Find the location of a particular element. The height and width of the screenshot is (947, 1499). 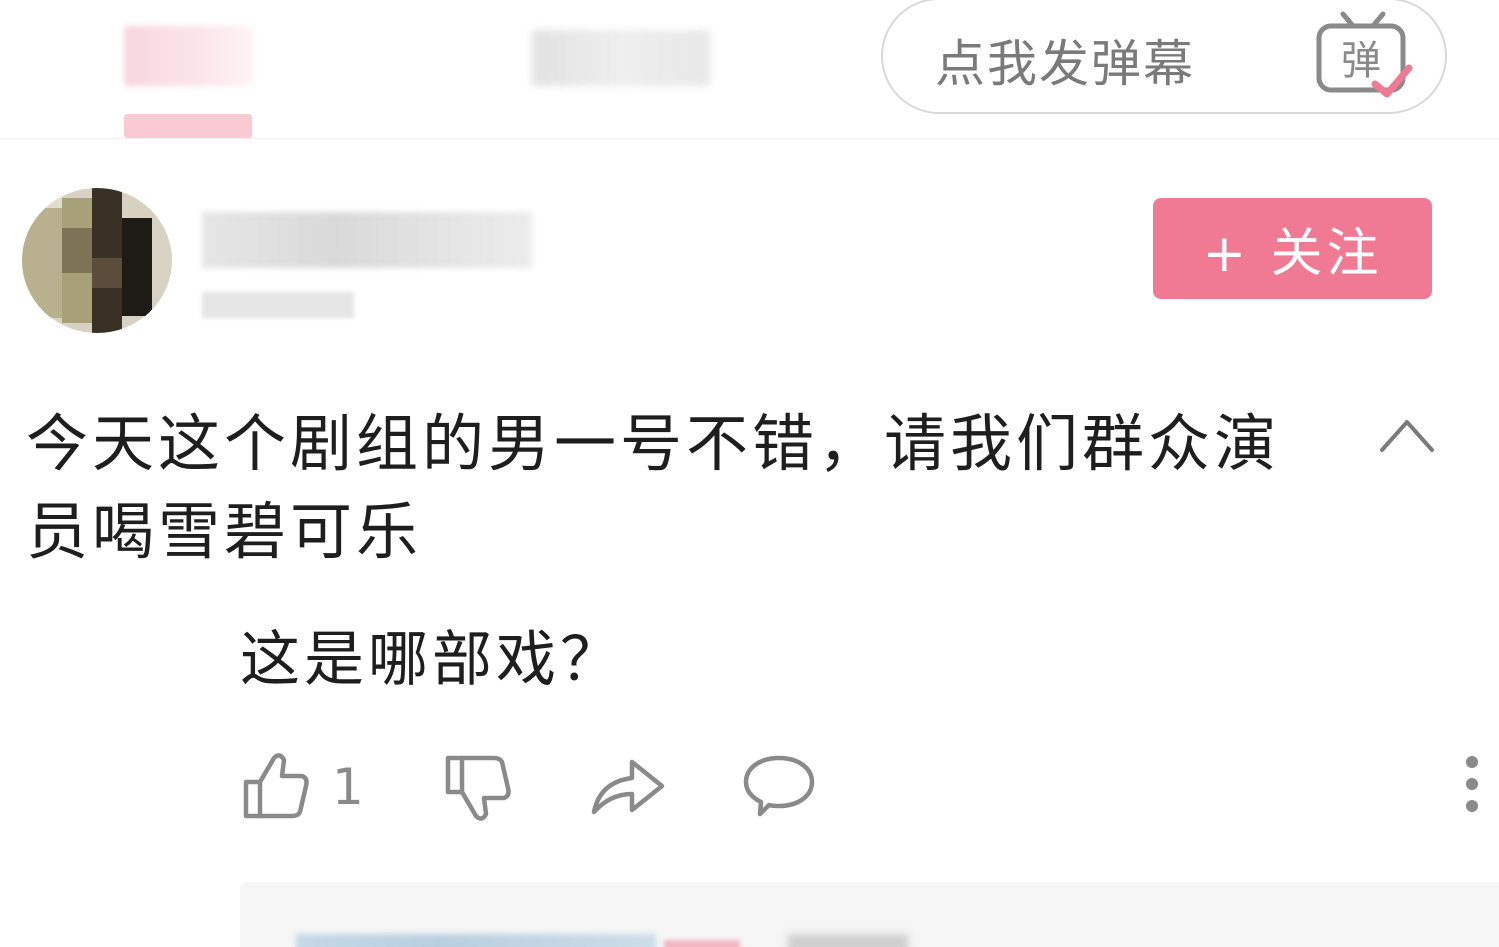

username-blurred is located at coordinates (367, 240).